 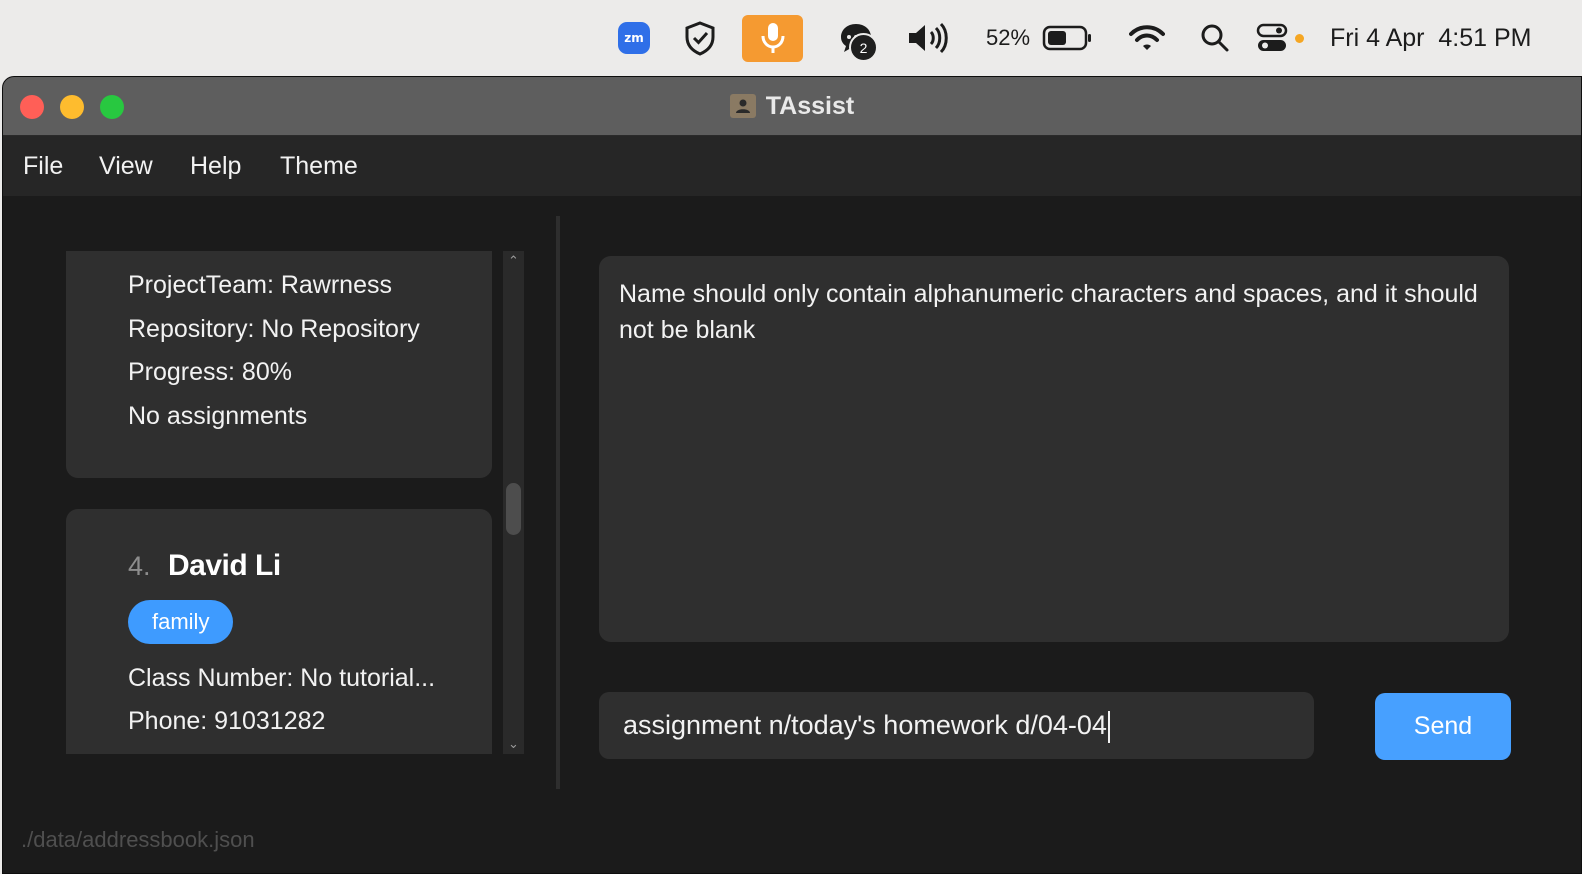 I want to click on split-pane-divider, so click(x=558, y=502).